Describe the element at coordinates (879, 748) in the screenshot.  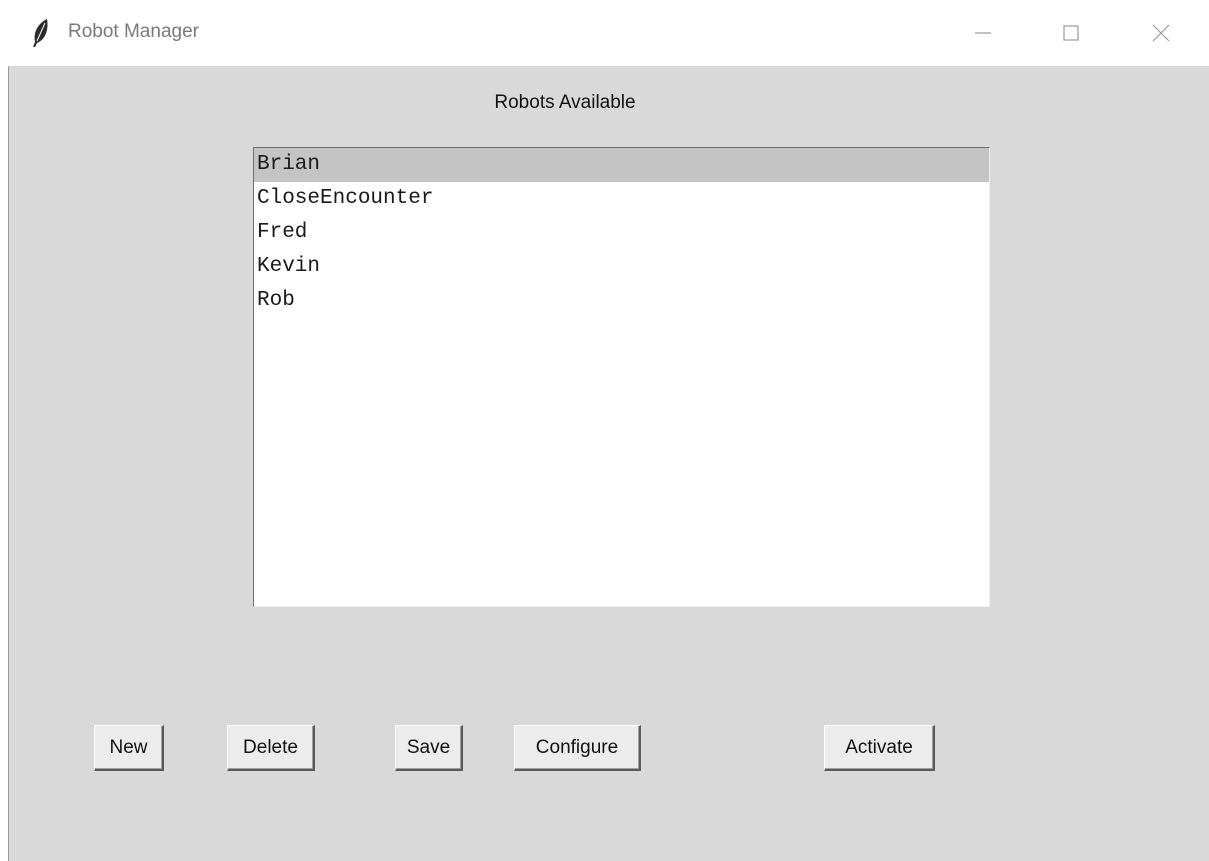
I see `activate-button: Activate` at that location.